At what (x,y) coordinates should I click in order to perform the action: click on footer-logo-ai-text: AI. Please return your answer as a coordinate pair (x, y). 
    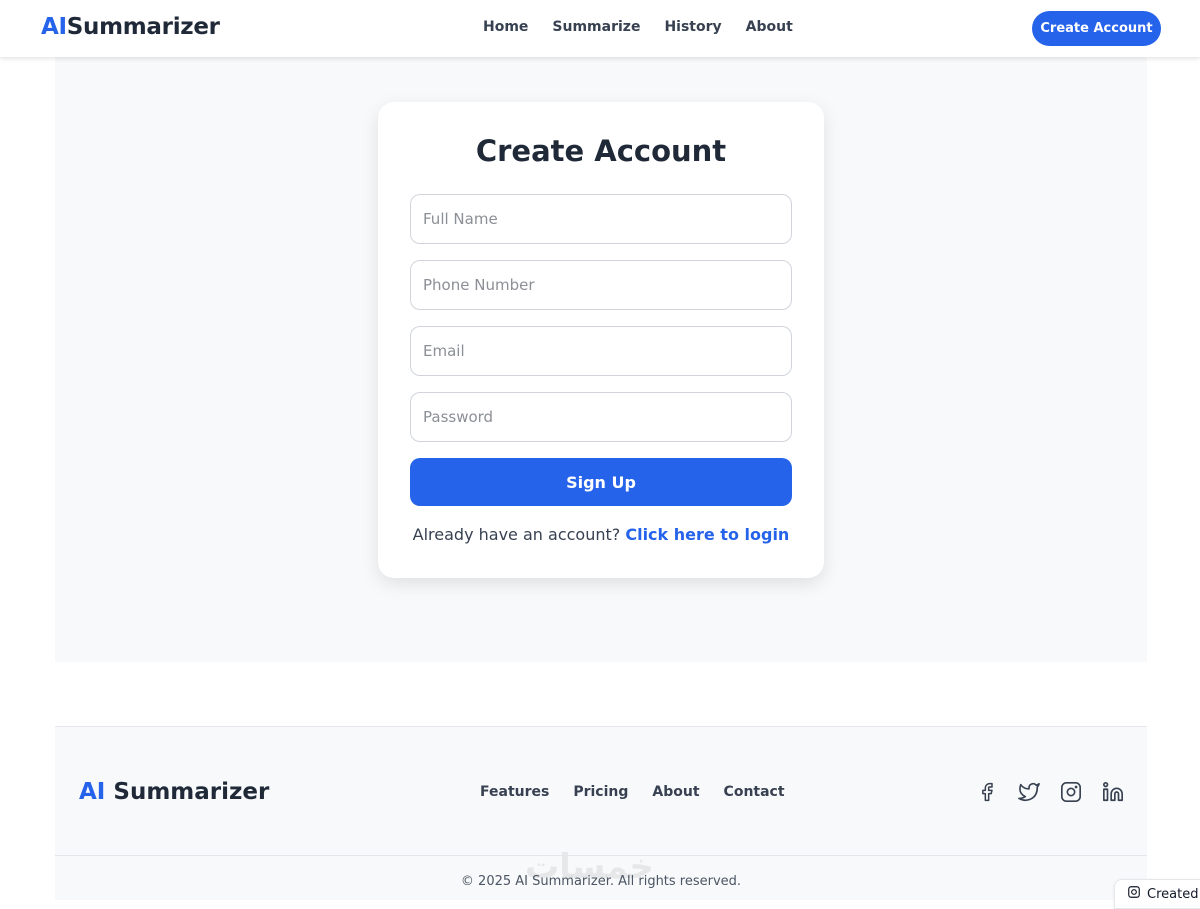
    Looking at the image, I should click on (92, 792).